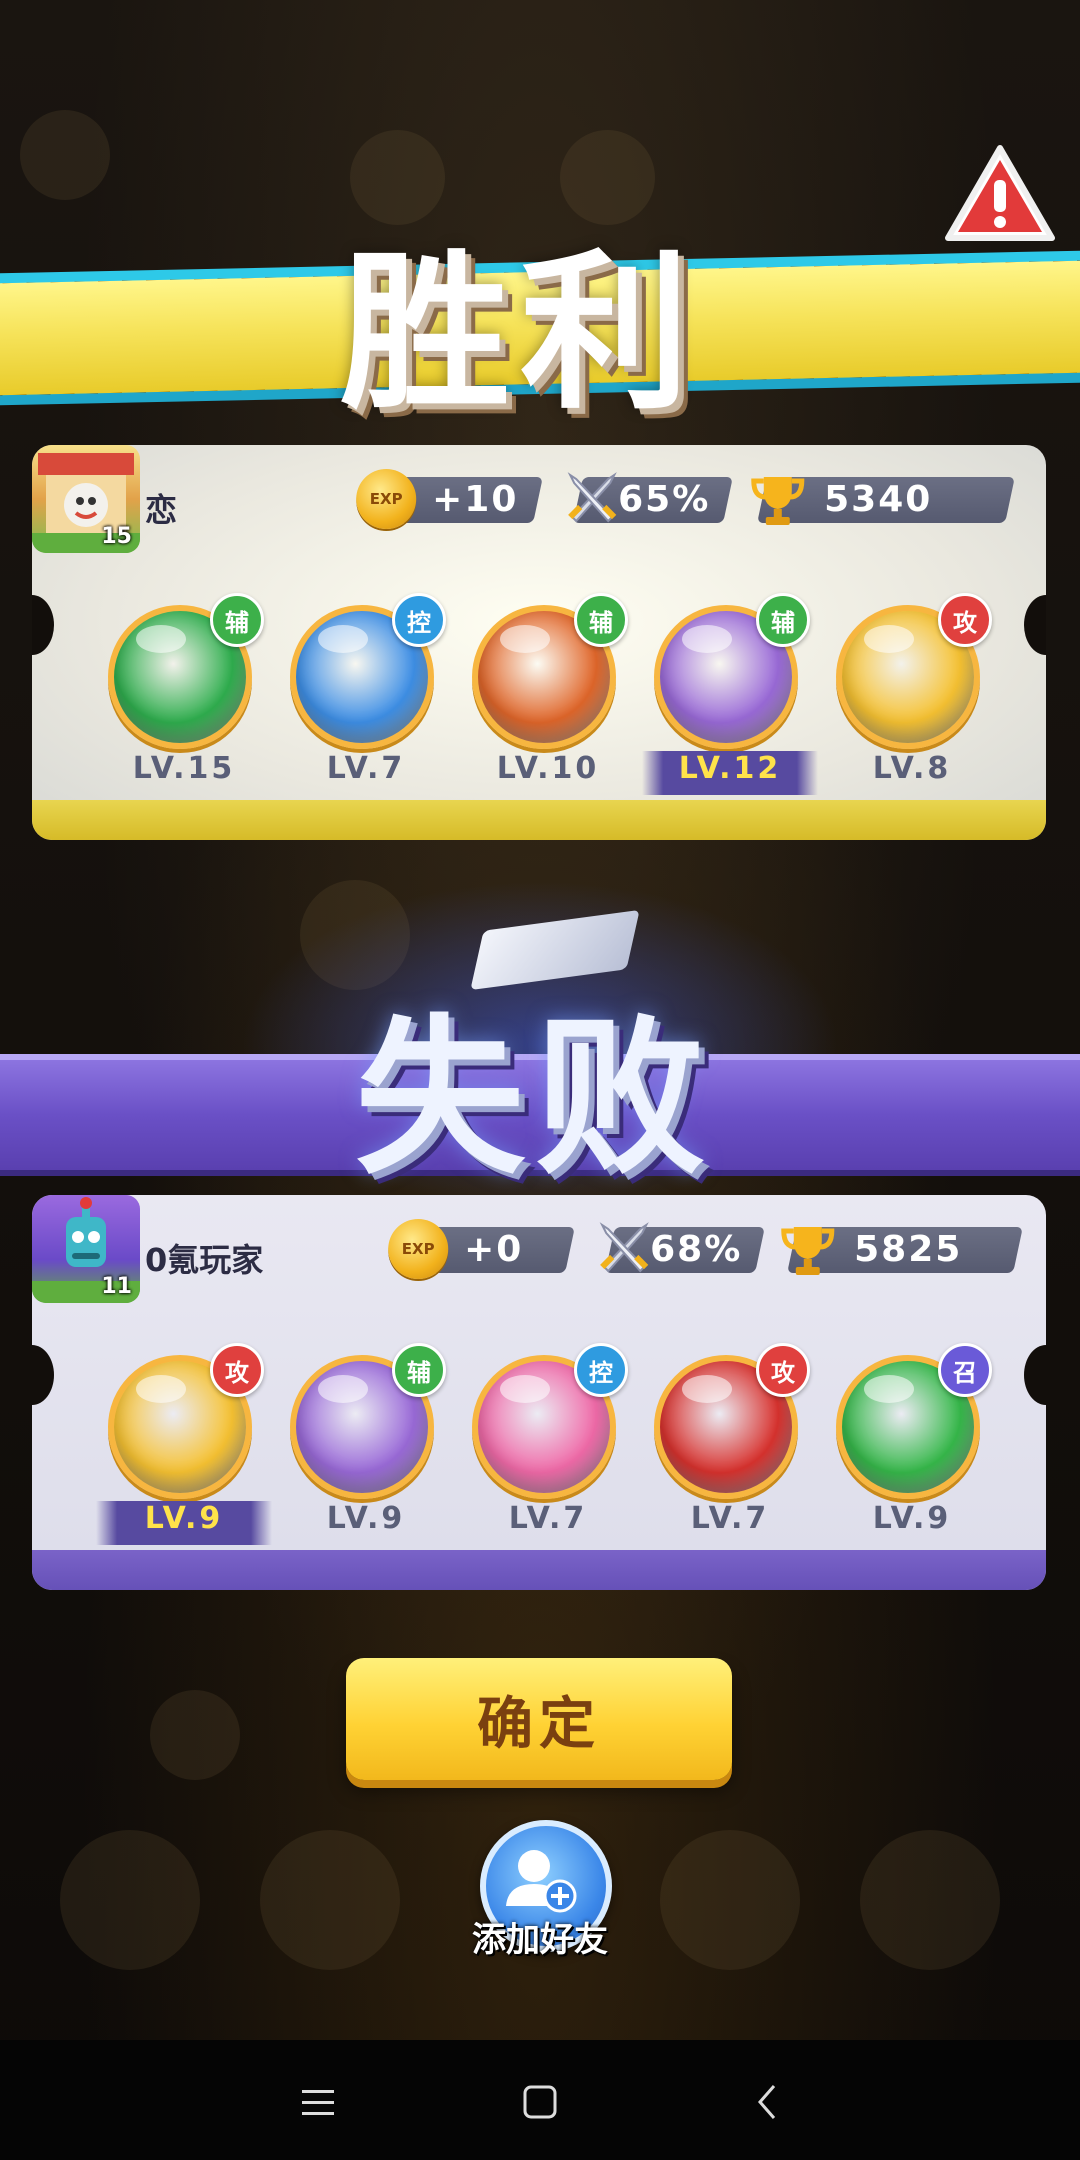  What do you see at coordinates (116, 536) in the screenshot?
I see `avatar-level: 15` at bounding box center [116, 536].